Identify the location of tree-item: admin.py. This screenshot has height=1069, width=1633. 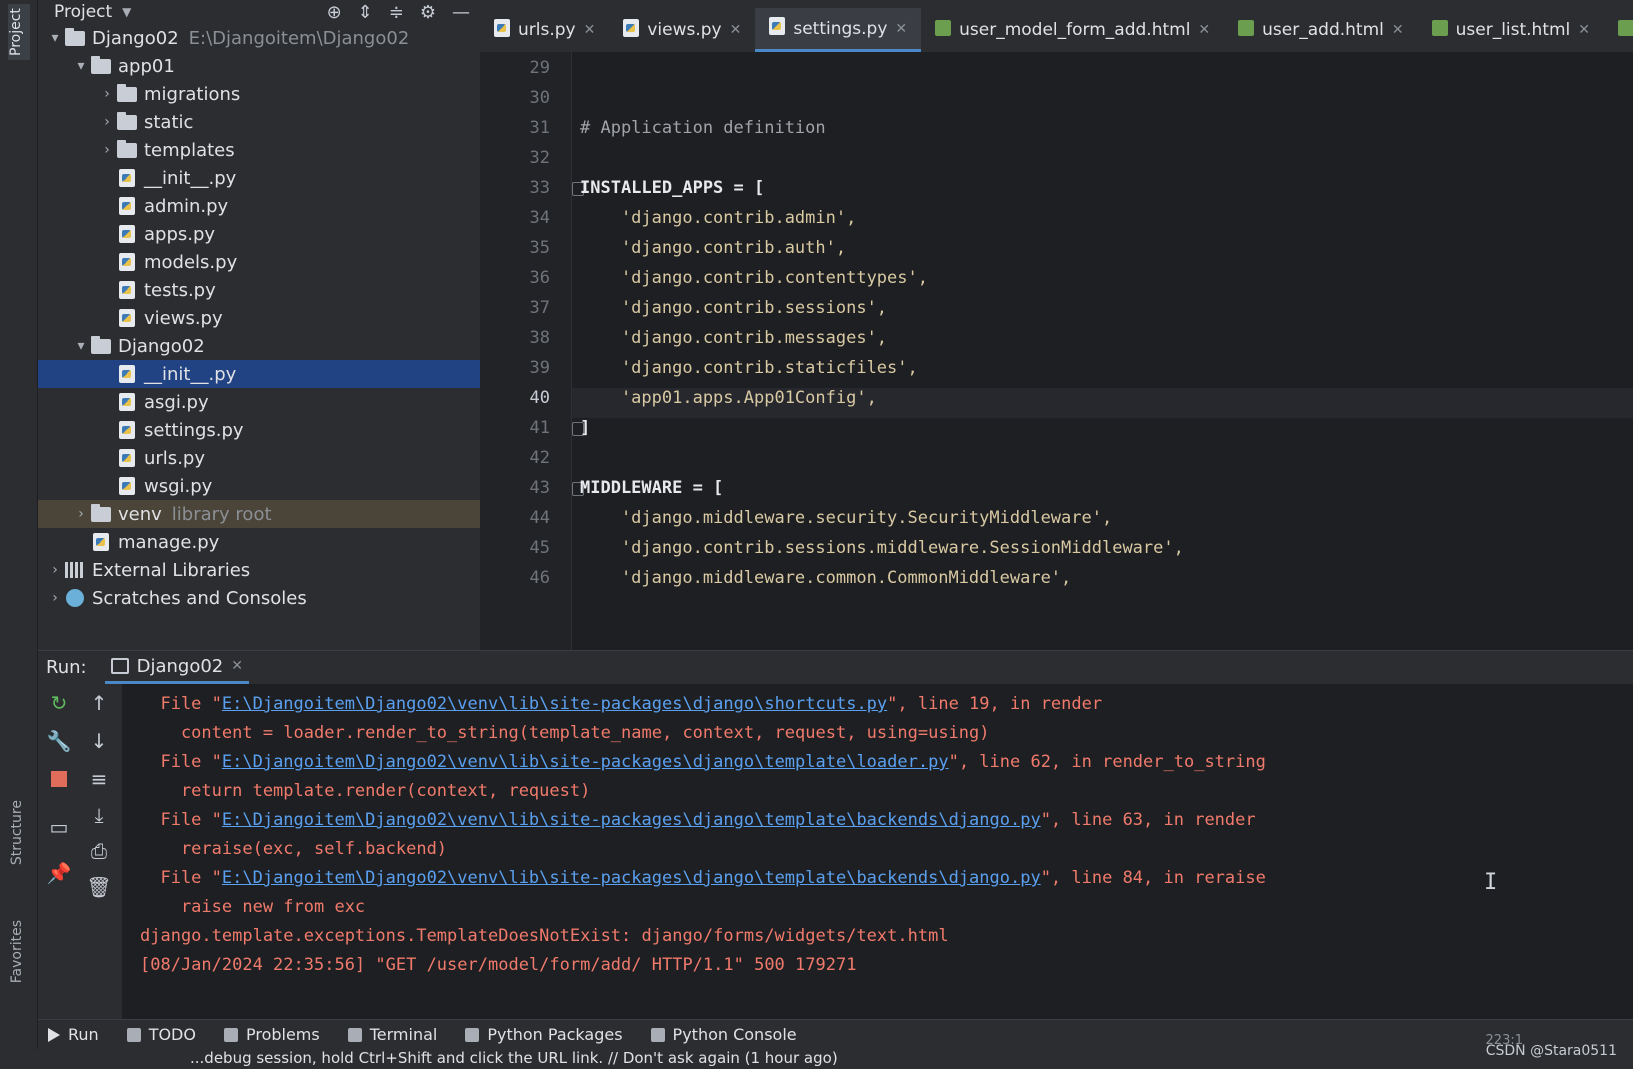
(259, 206).